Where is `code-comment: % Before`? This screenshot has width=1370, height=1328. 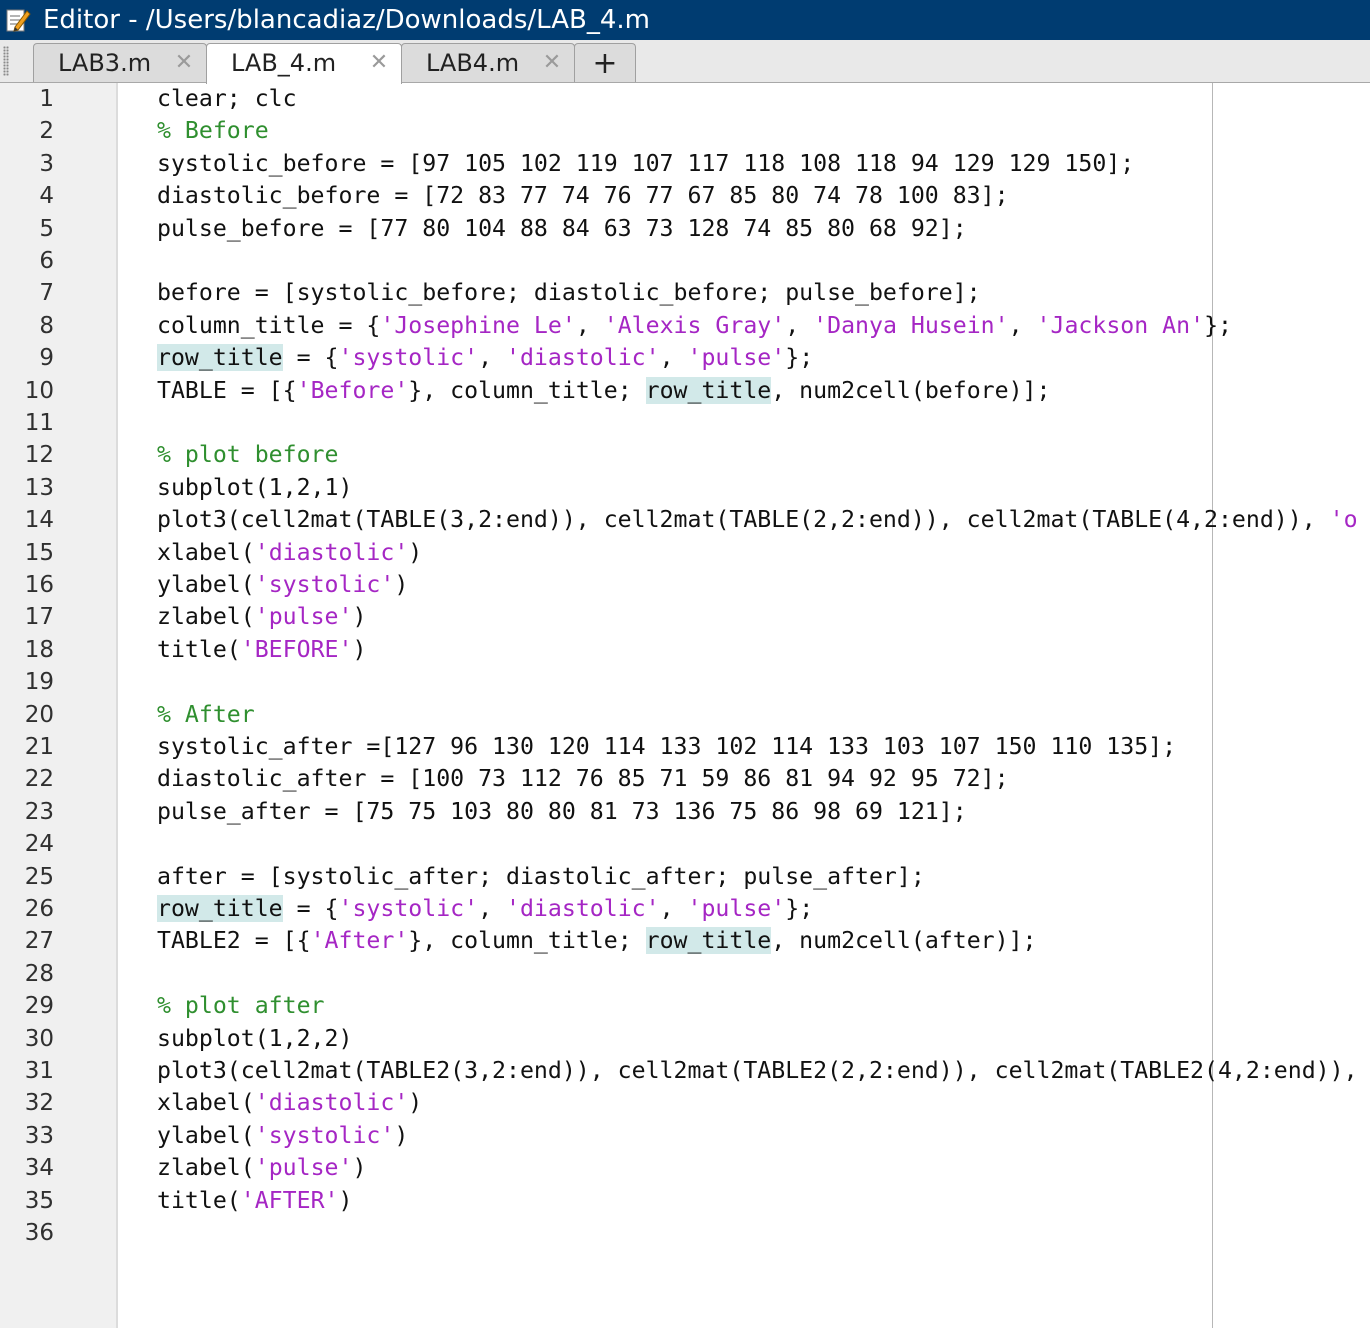 code-comment: % Before is located at coordinates (213, 131).